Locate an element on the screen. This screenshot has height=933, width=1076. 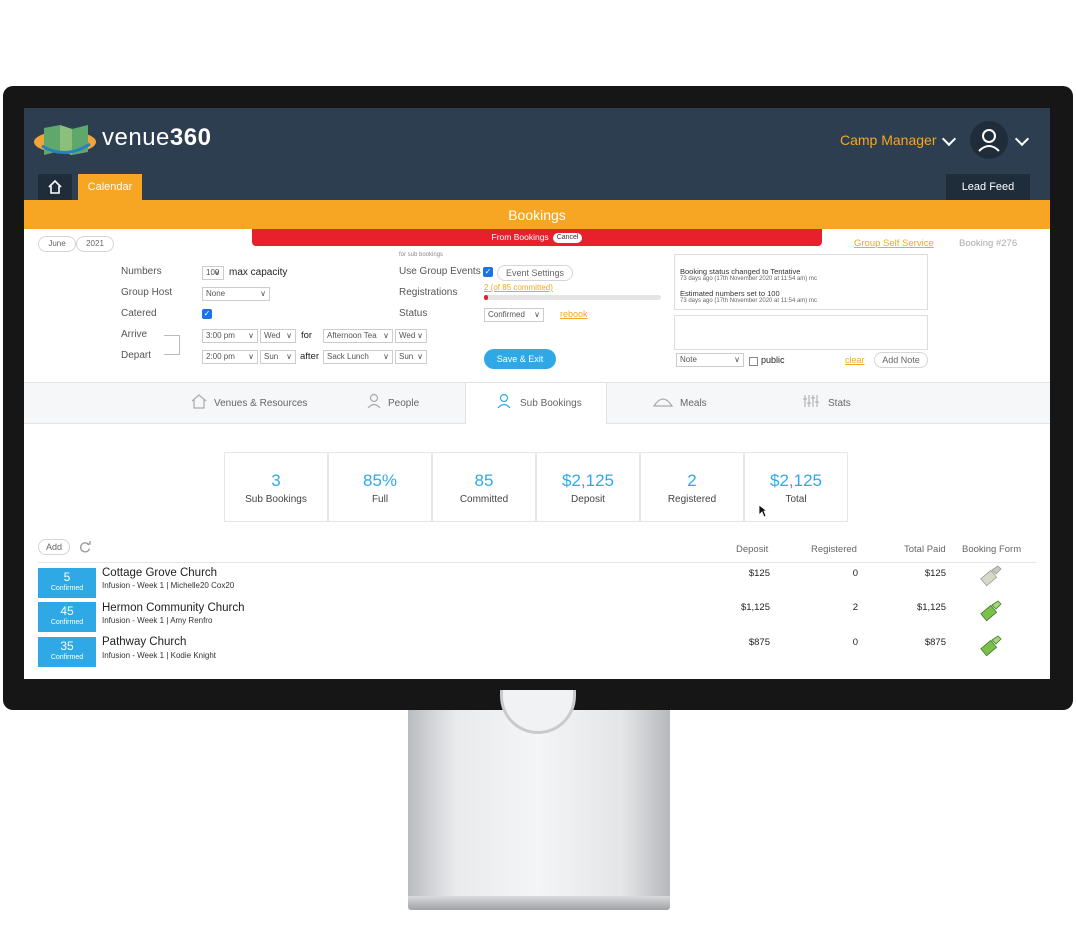
after-label: after is located at coordinates (310, 356).